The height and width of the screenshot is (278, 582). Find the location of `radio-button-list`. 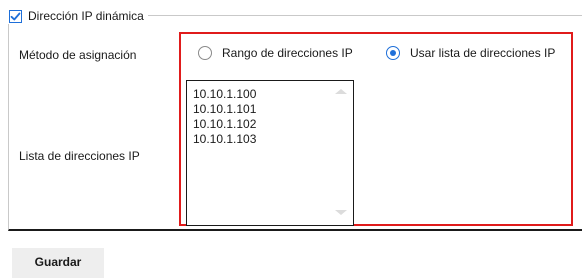

radio-button-list is located at coordinates (393, 53).